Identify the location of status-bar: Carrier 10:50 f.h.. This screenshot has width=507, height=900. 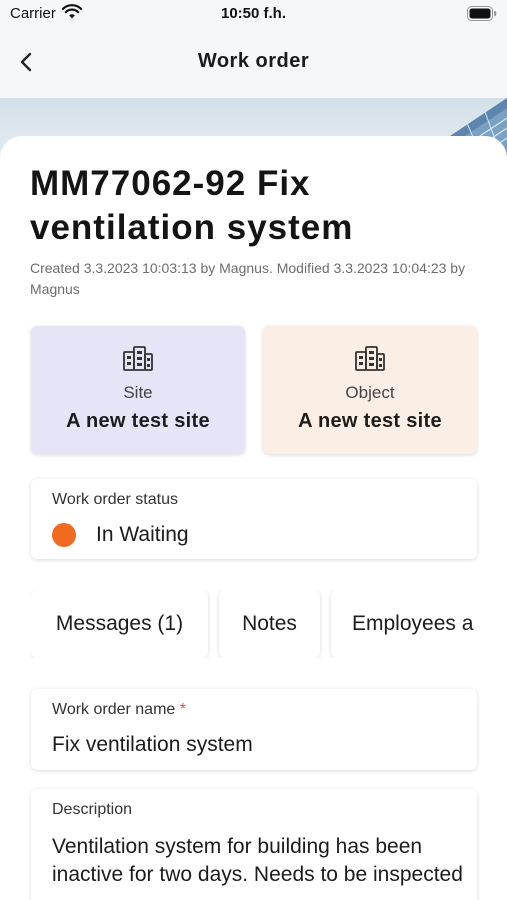
(253, 15).